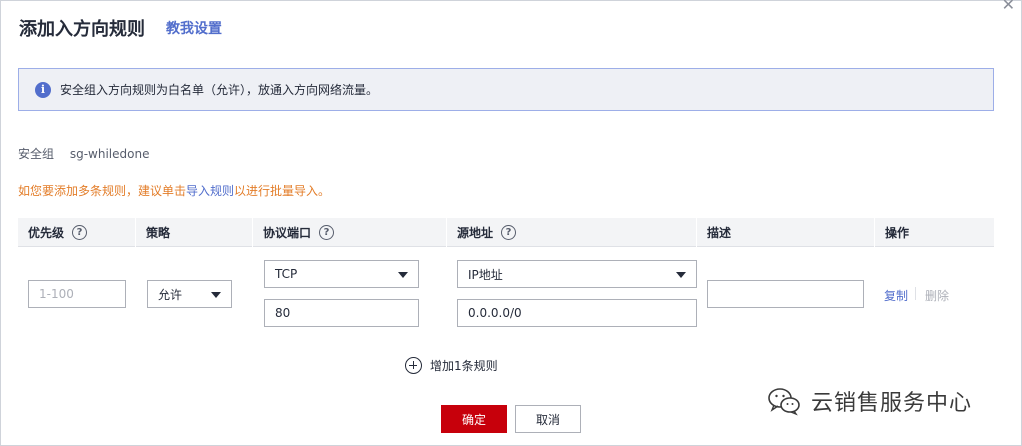 This screenshot has height=446, width=1022. I want to click on confirm-button: 确定, so click(474, 419).